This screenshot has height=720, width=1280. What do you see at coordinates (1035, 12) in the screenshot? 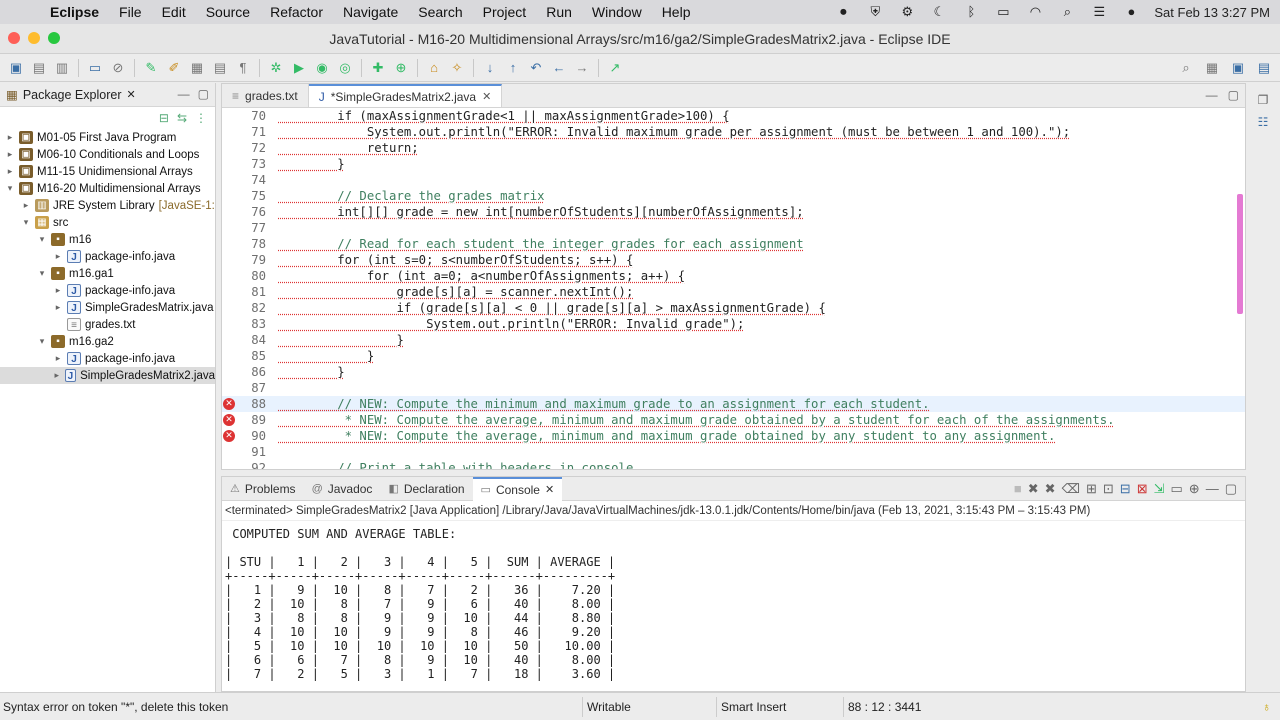
I see `wifi-icon: ◠` at bounding box center [1035, 12].